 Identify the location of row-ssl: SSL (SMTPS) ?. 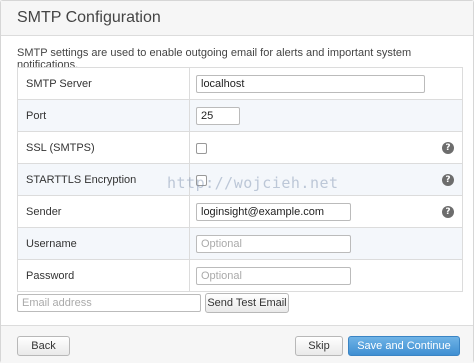
(240, 147).